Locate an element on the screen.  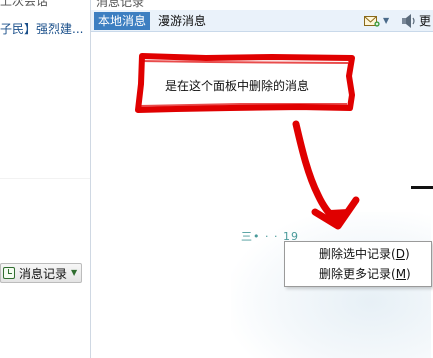
menu-item-accelerator: M is located at coordinates (401, 274).